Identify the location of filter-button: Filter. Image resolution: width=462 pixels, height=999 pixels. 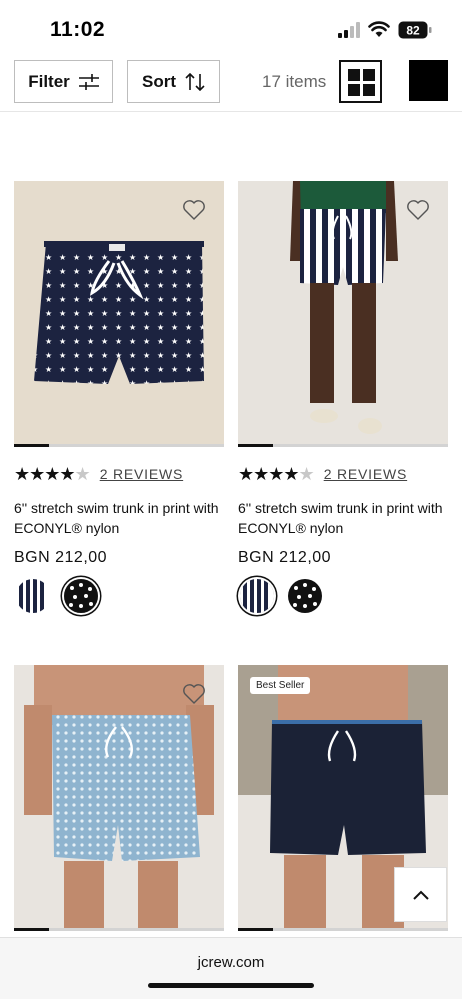
(63, 81).